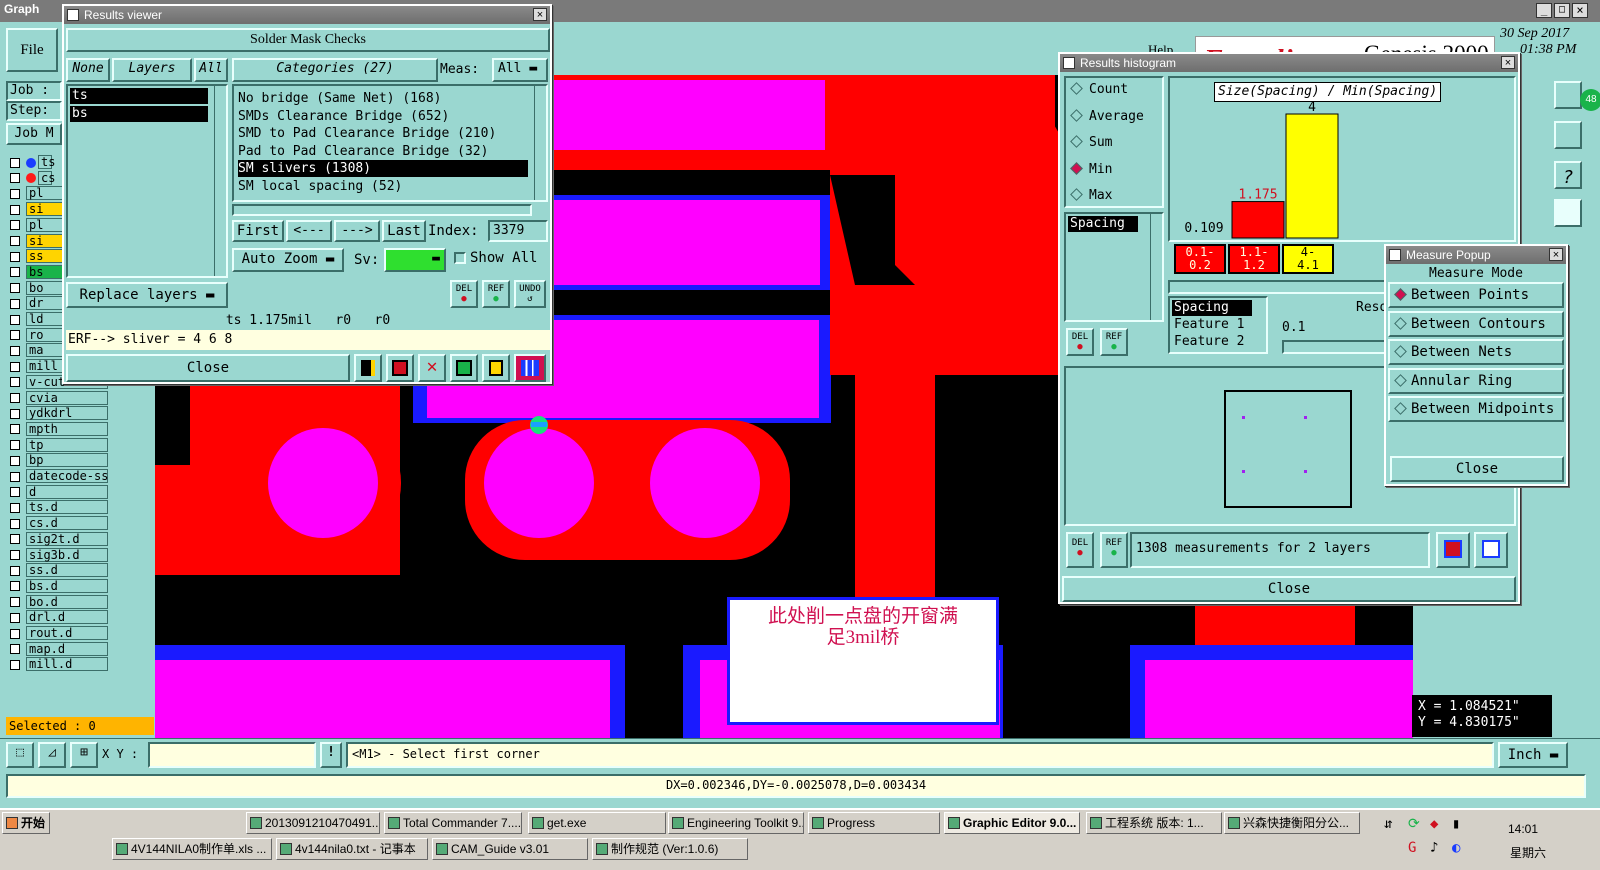 This screenshot has height=870, width=1600. I want to click on layer-row: cs, so click(31, 178).